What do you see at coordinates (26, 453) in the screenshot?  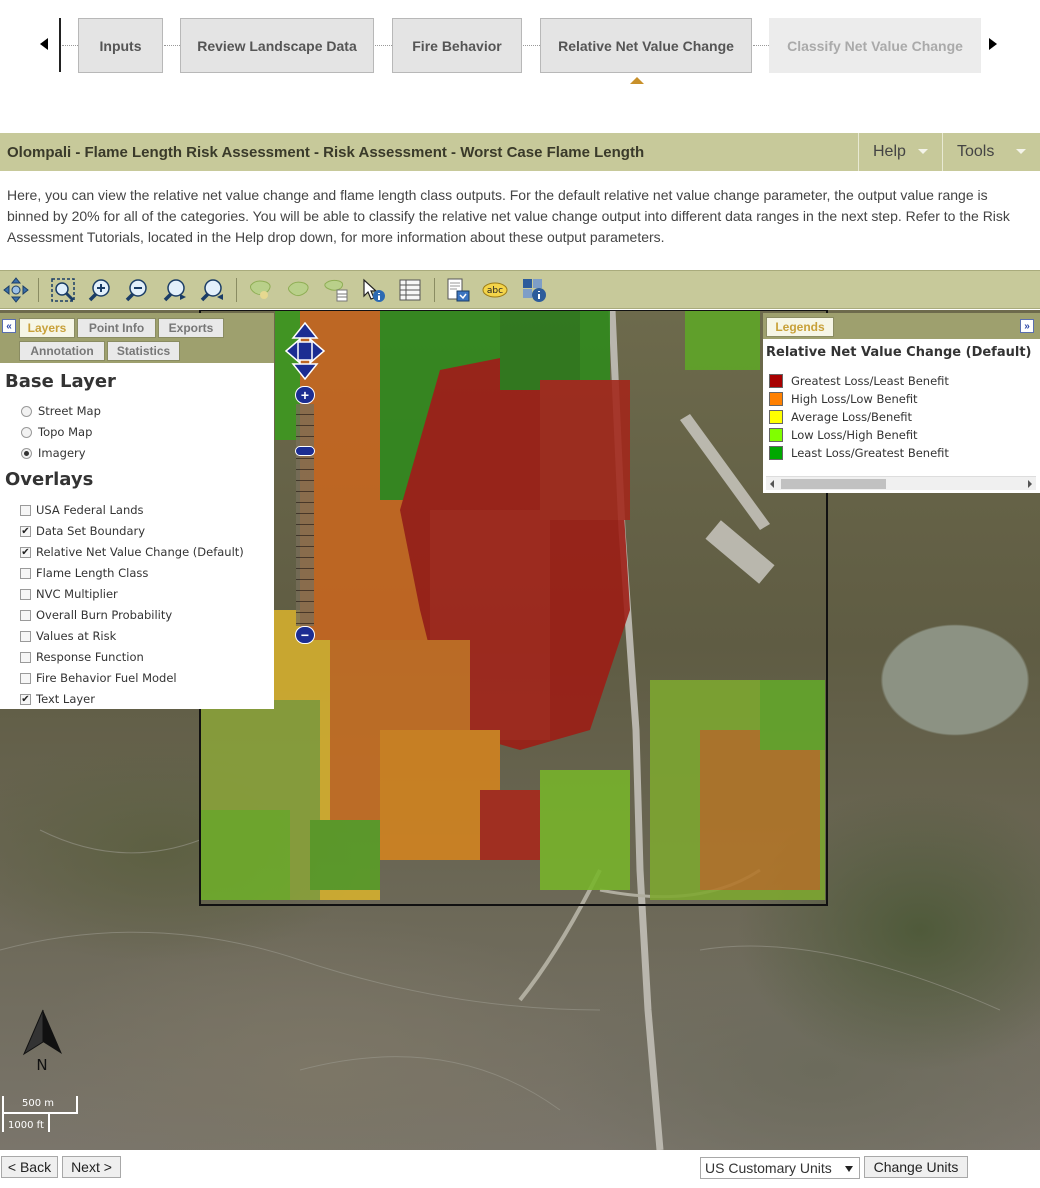 I see `radio-button-selected` at bounding box center [26, 453].